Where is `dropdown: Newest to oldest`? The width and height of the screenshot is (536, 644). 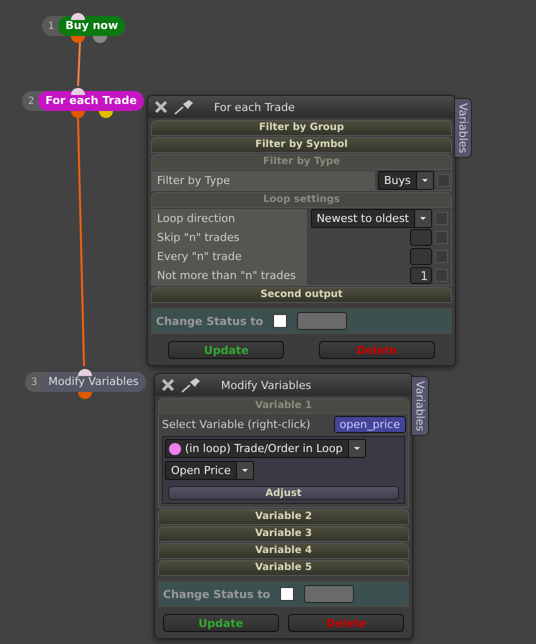
dropdown: Newest to oldest is located at coordinates (371, 218).